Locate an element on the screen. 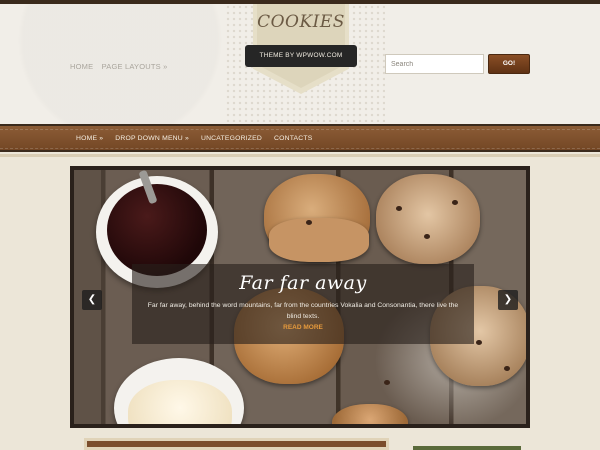 This screenshot has width=600, height=450. slider-prev-button: ❮ is located at coordinates (92, 300).